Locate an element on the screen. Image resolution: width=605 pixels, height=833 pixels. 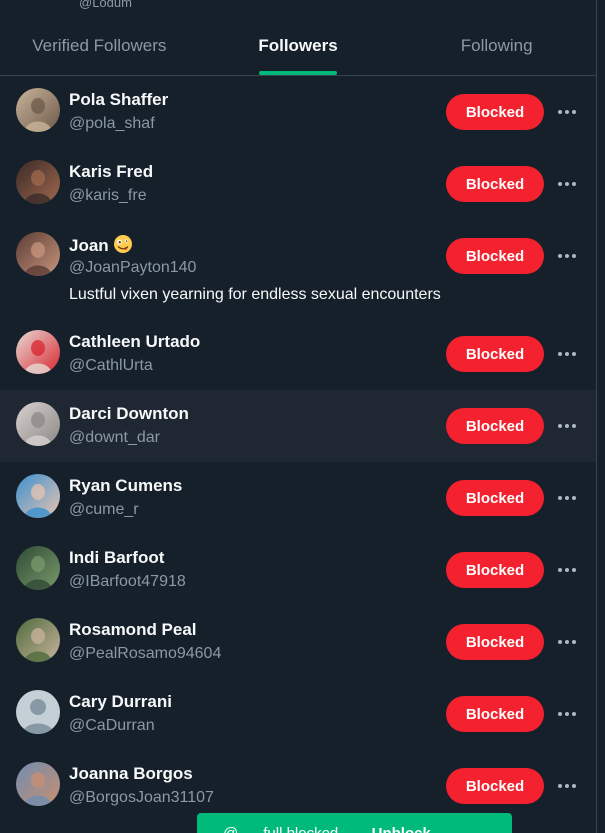
user-name: Karis Fred is located at coordinates (111, 172).